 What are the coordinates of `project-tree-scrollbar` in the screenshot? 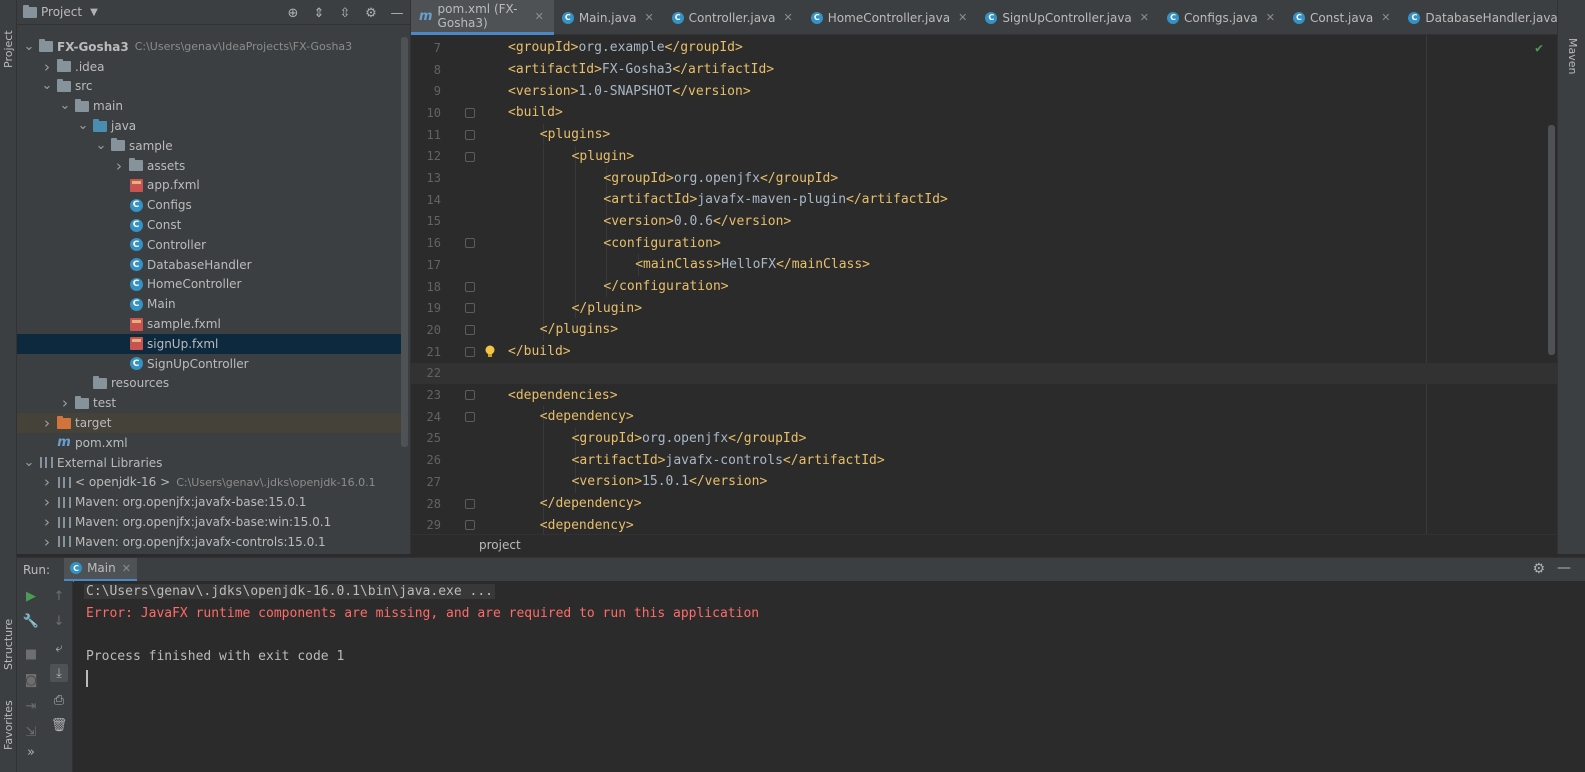 It's located at (404, 242).